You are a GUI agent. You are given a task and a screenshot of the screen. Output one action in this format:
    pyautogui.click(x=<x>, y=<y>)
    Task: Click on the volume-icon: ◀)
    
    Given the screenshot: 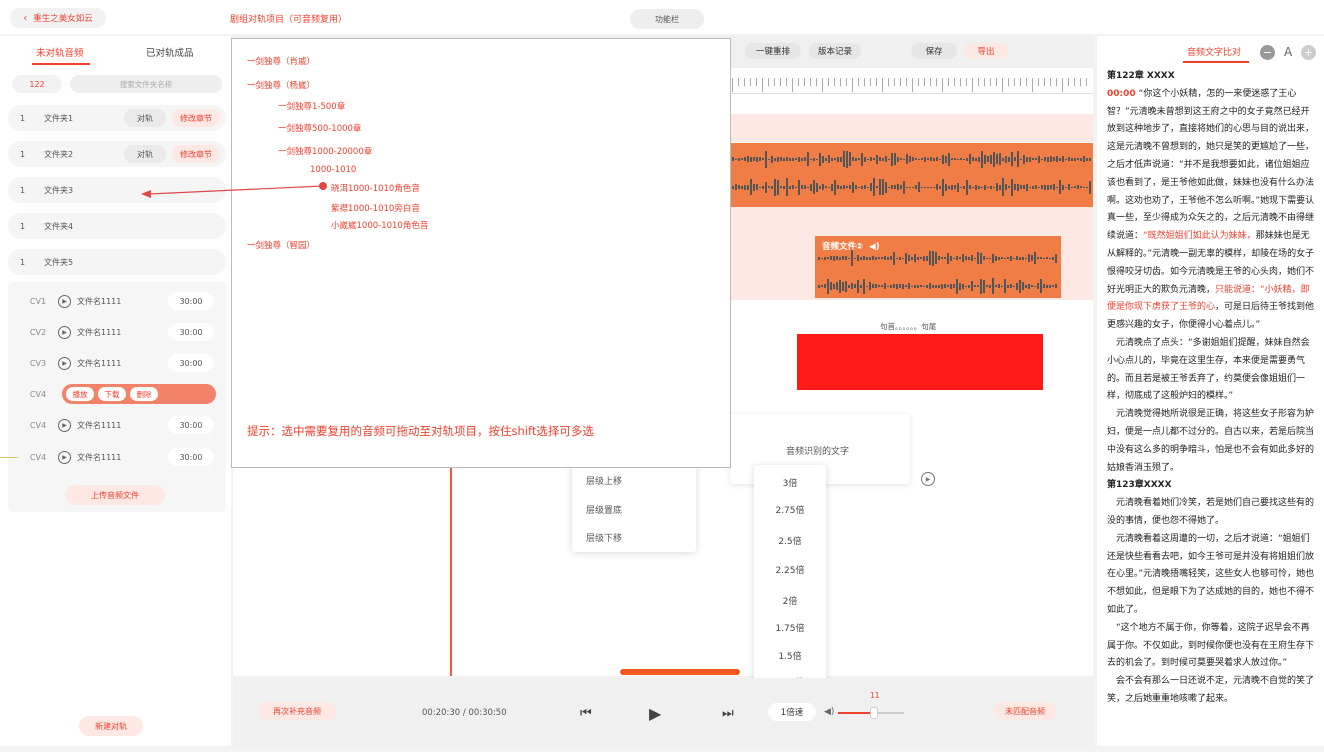 What is the action you would take?
    pyautogui.click(x=829, y=712)
    